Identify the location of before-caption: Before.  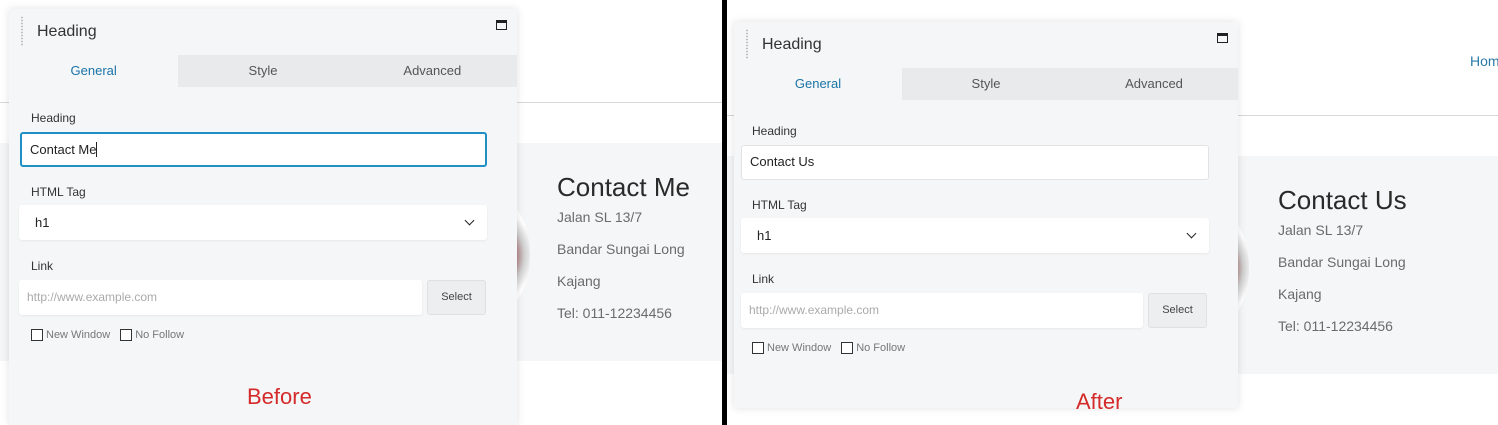
(279, 396).